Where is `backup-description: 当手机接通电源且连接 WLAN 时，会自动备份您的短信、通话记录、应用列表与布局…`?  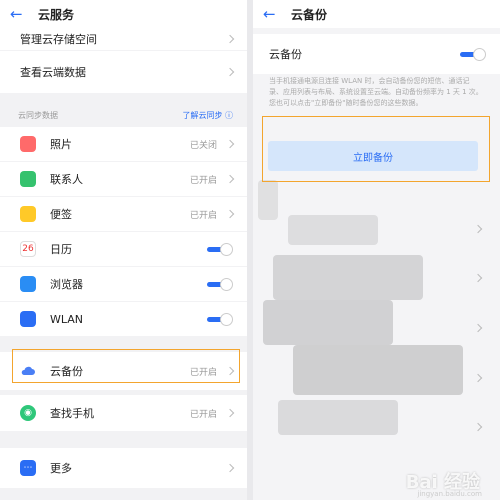
backup-description: 当手机接通电源且连接 WLAN 时，会自动备份您的短信、通话记录、应用列表与布局… is located at coordinates (376, 92).